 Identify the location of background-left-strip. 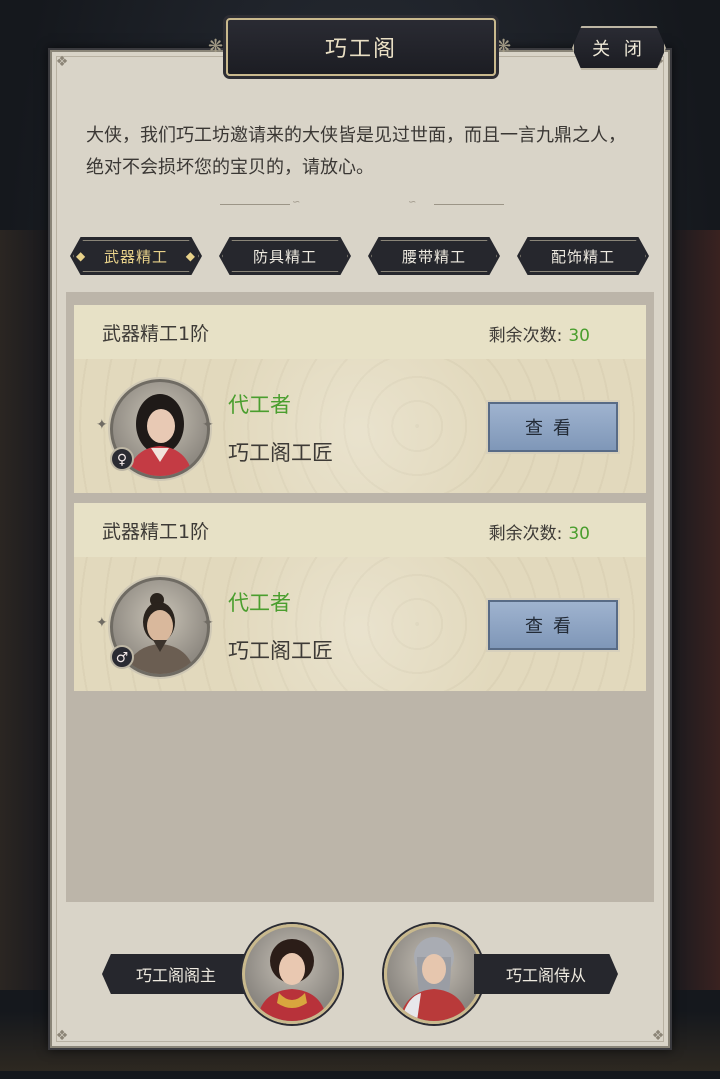
(24, 610).